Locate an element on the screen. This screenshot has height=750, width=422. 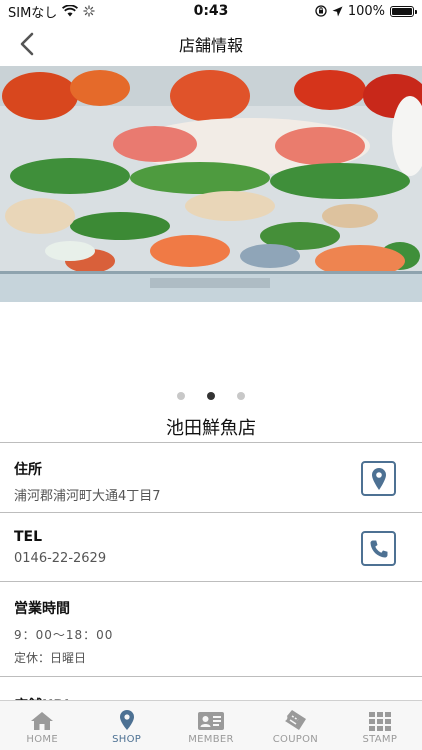
status-time: 0:43 is located at coordinates (211, 11).